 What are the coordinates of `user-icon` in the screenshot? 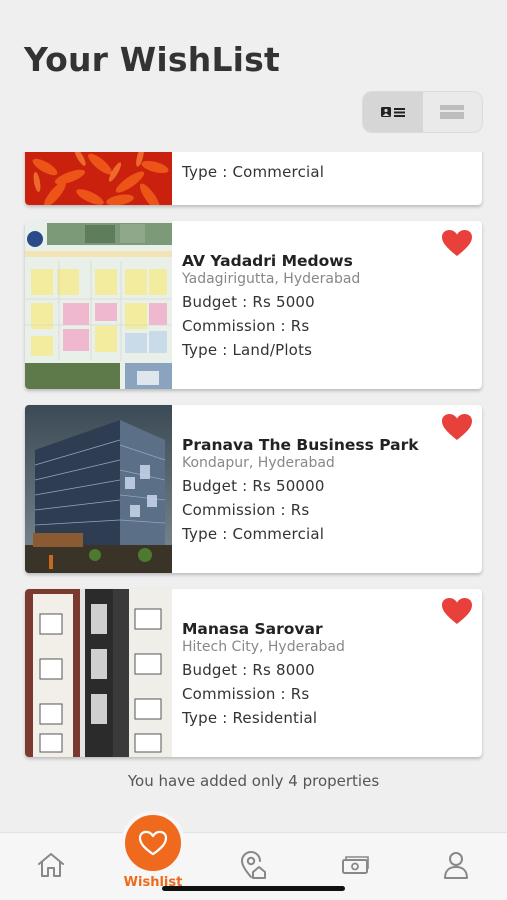 It's located at (456, 865).